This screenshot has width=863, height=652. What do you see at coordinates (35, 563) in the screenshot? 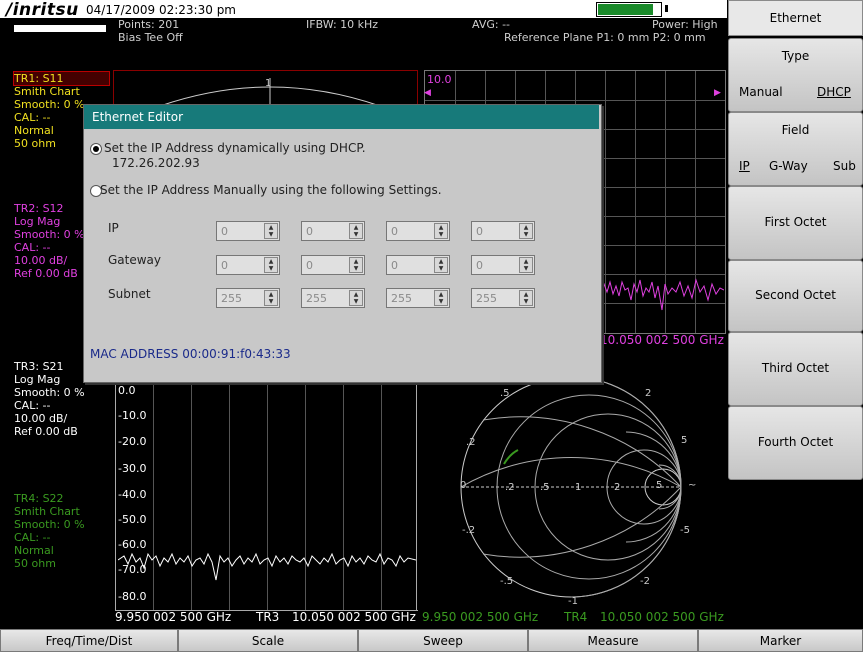
I see `tr4-impedance: 50 ohm` at bounding box center [35, 563].